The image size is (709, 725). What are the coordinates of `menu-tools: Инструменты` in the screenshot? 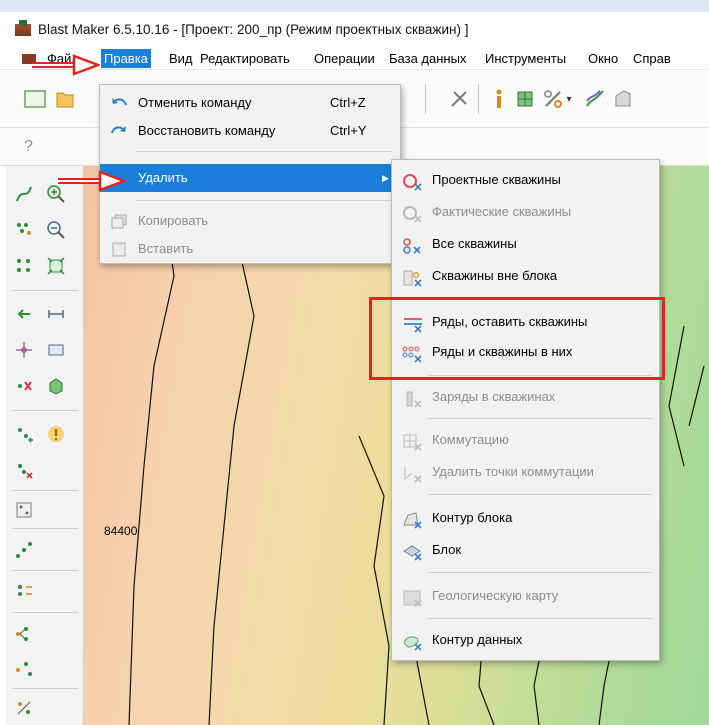 It's located at (525, 58).